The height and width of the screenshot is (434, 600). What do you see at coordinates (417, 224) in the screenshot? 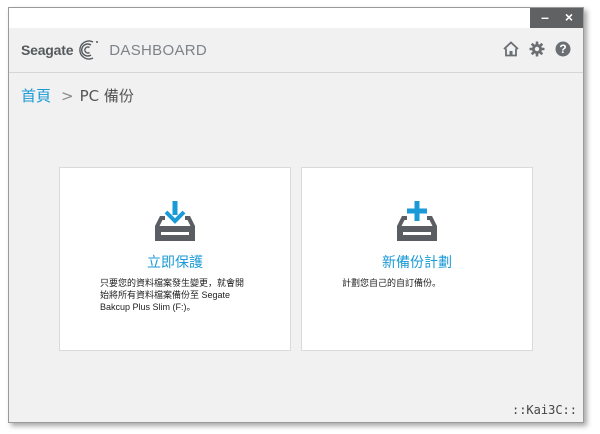
I see `add-drive-icon` at bounding box center [417, 224].